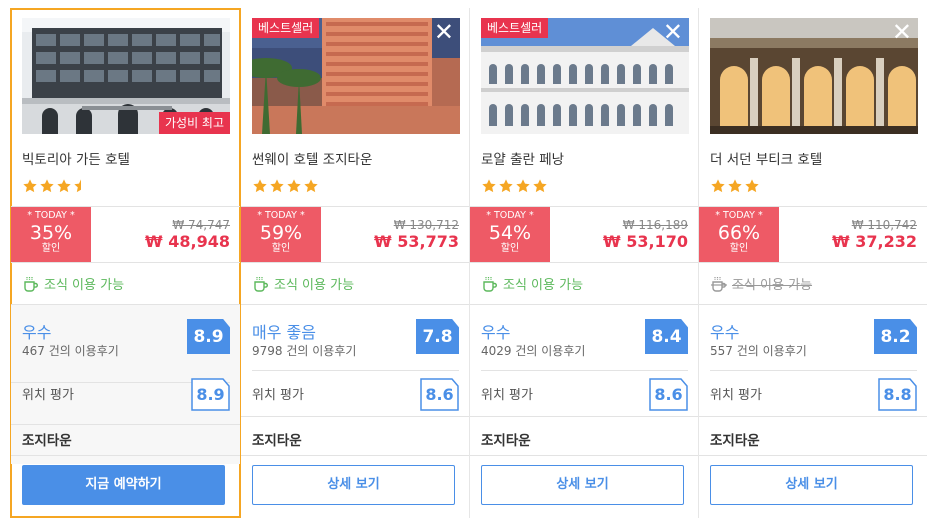 The image size is (927, 527). Describe the element at coordinates (416, 241) in the screenshot. I see `discounted-price: ₩ 53,773` at that location.